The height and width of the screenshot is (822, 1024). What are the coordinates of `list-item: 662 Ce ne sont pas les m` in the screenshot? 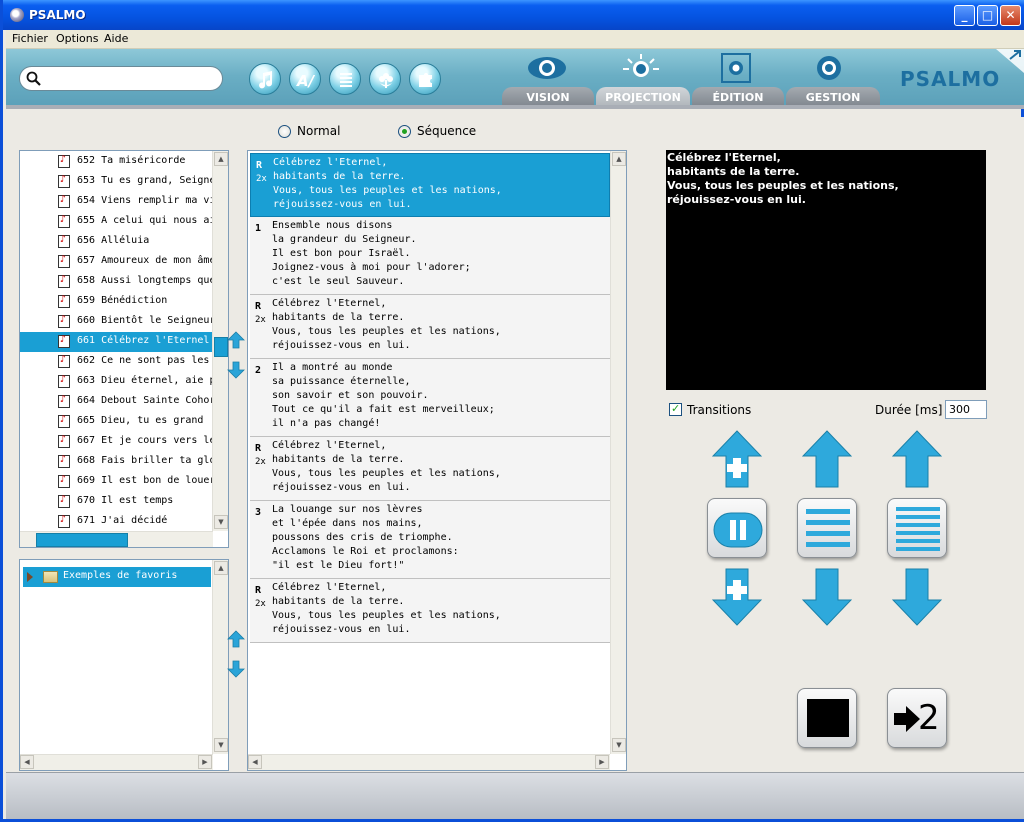 It's located at (116, 362).